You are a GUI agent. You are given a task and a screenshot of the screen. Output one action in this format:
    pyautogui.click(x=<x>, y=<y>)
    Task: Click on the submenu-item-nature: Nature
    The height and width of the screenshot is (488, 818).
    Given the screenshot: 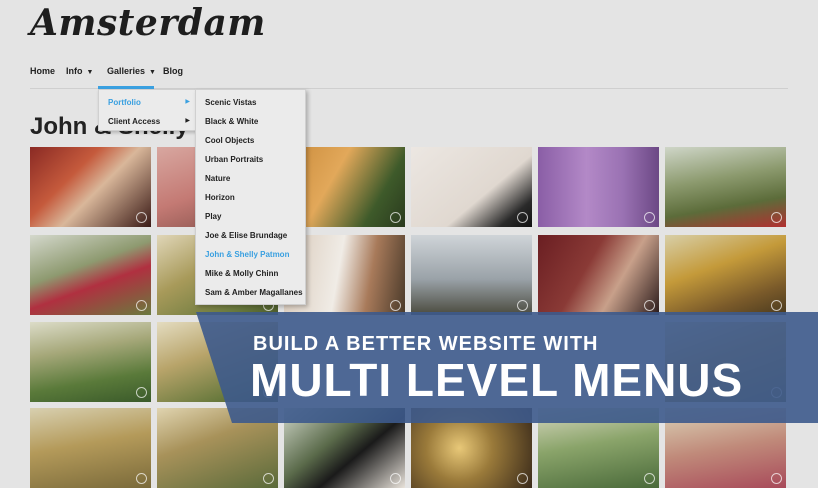 What is the action you would take?
    pyautogui.click(x=217, y=178)
    